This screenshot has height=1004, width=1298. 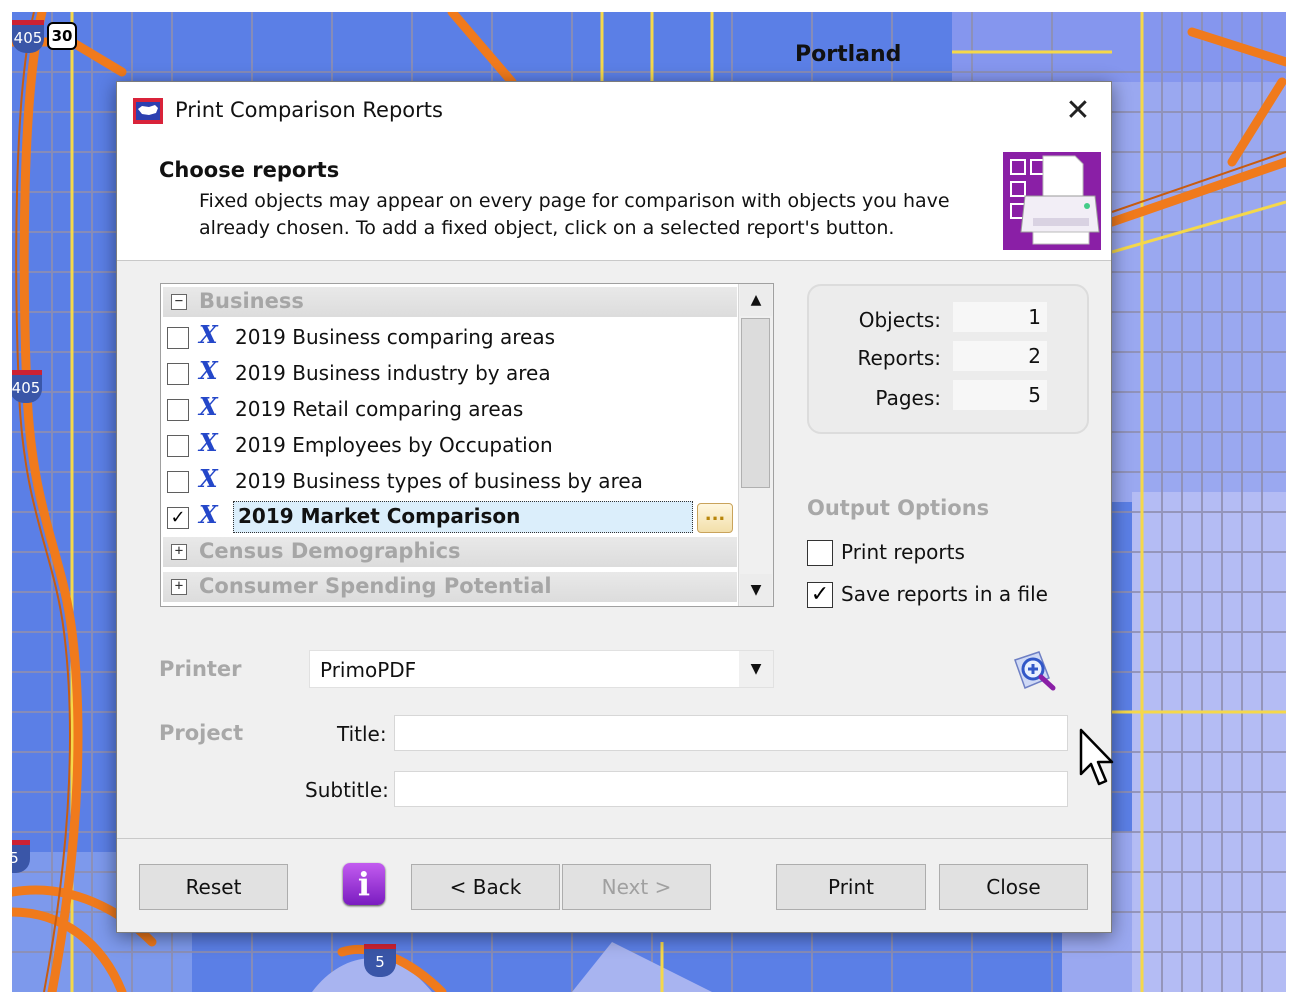 I want to click on mouse-cursor-icon, so click(x=1096, y=757).